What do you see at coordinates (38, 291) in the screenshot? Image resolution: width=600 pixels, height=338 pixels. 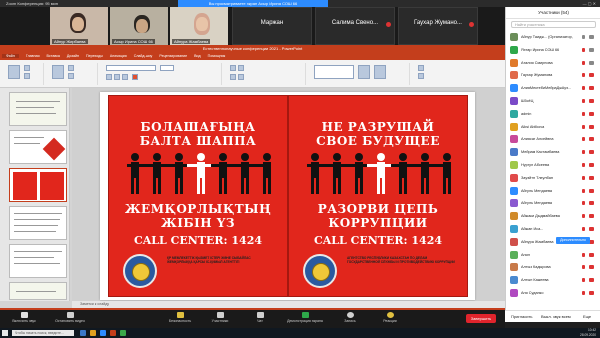 I see `slide-thumbnail: 6` at bounding box center [38, 291].